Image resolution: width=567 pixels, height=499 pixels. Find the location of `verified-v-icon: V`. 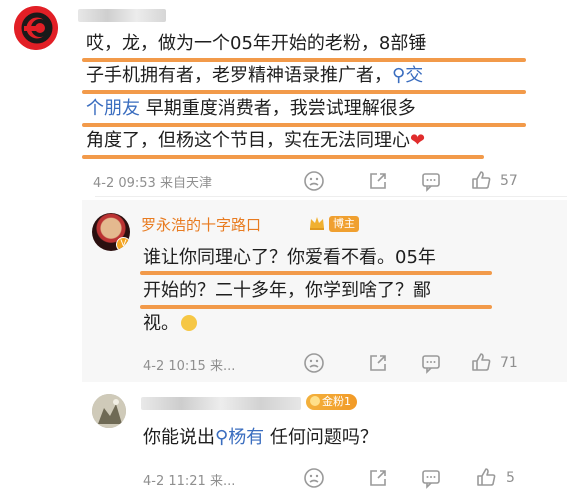

verified-v-icon: V is located at coordinates (123, 244).